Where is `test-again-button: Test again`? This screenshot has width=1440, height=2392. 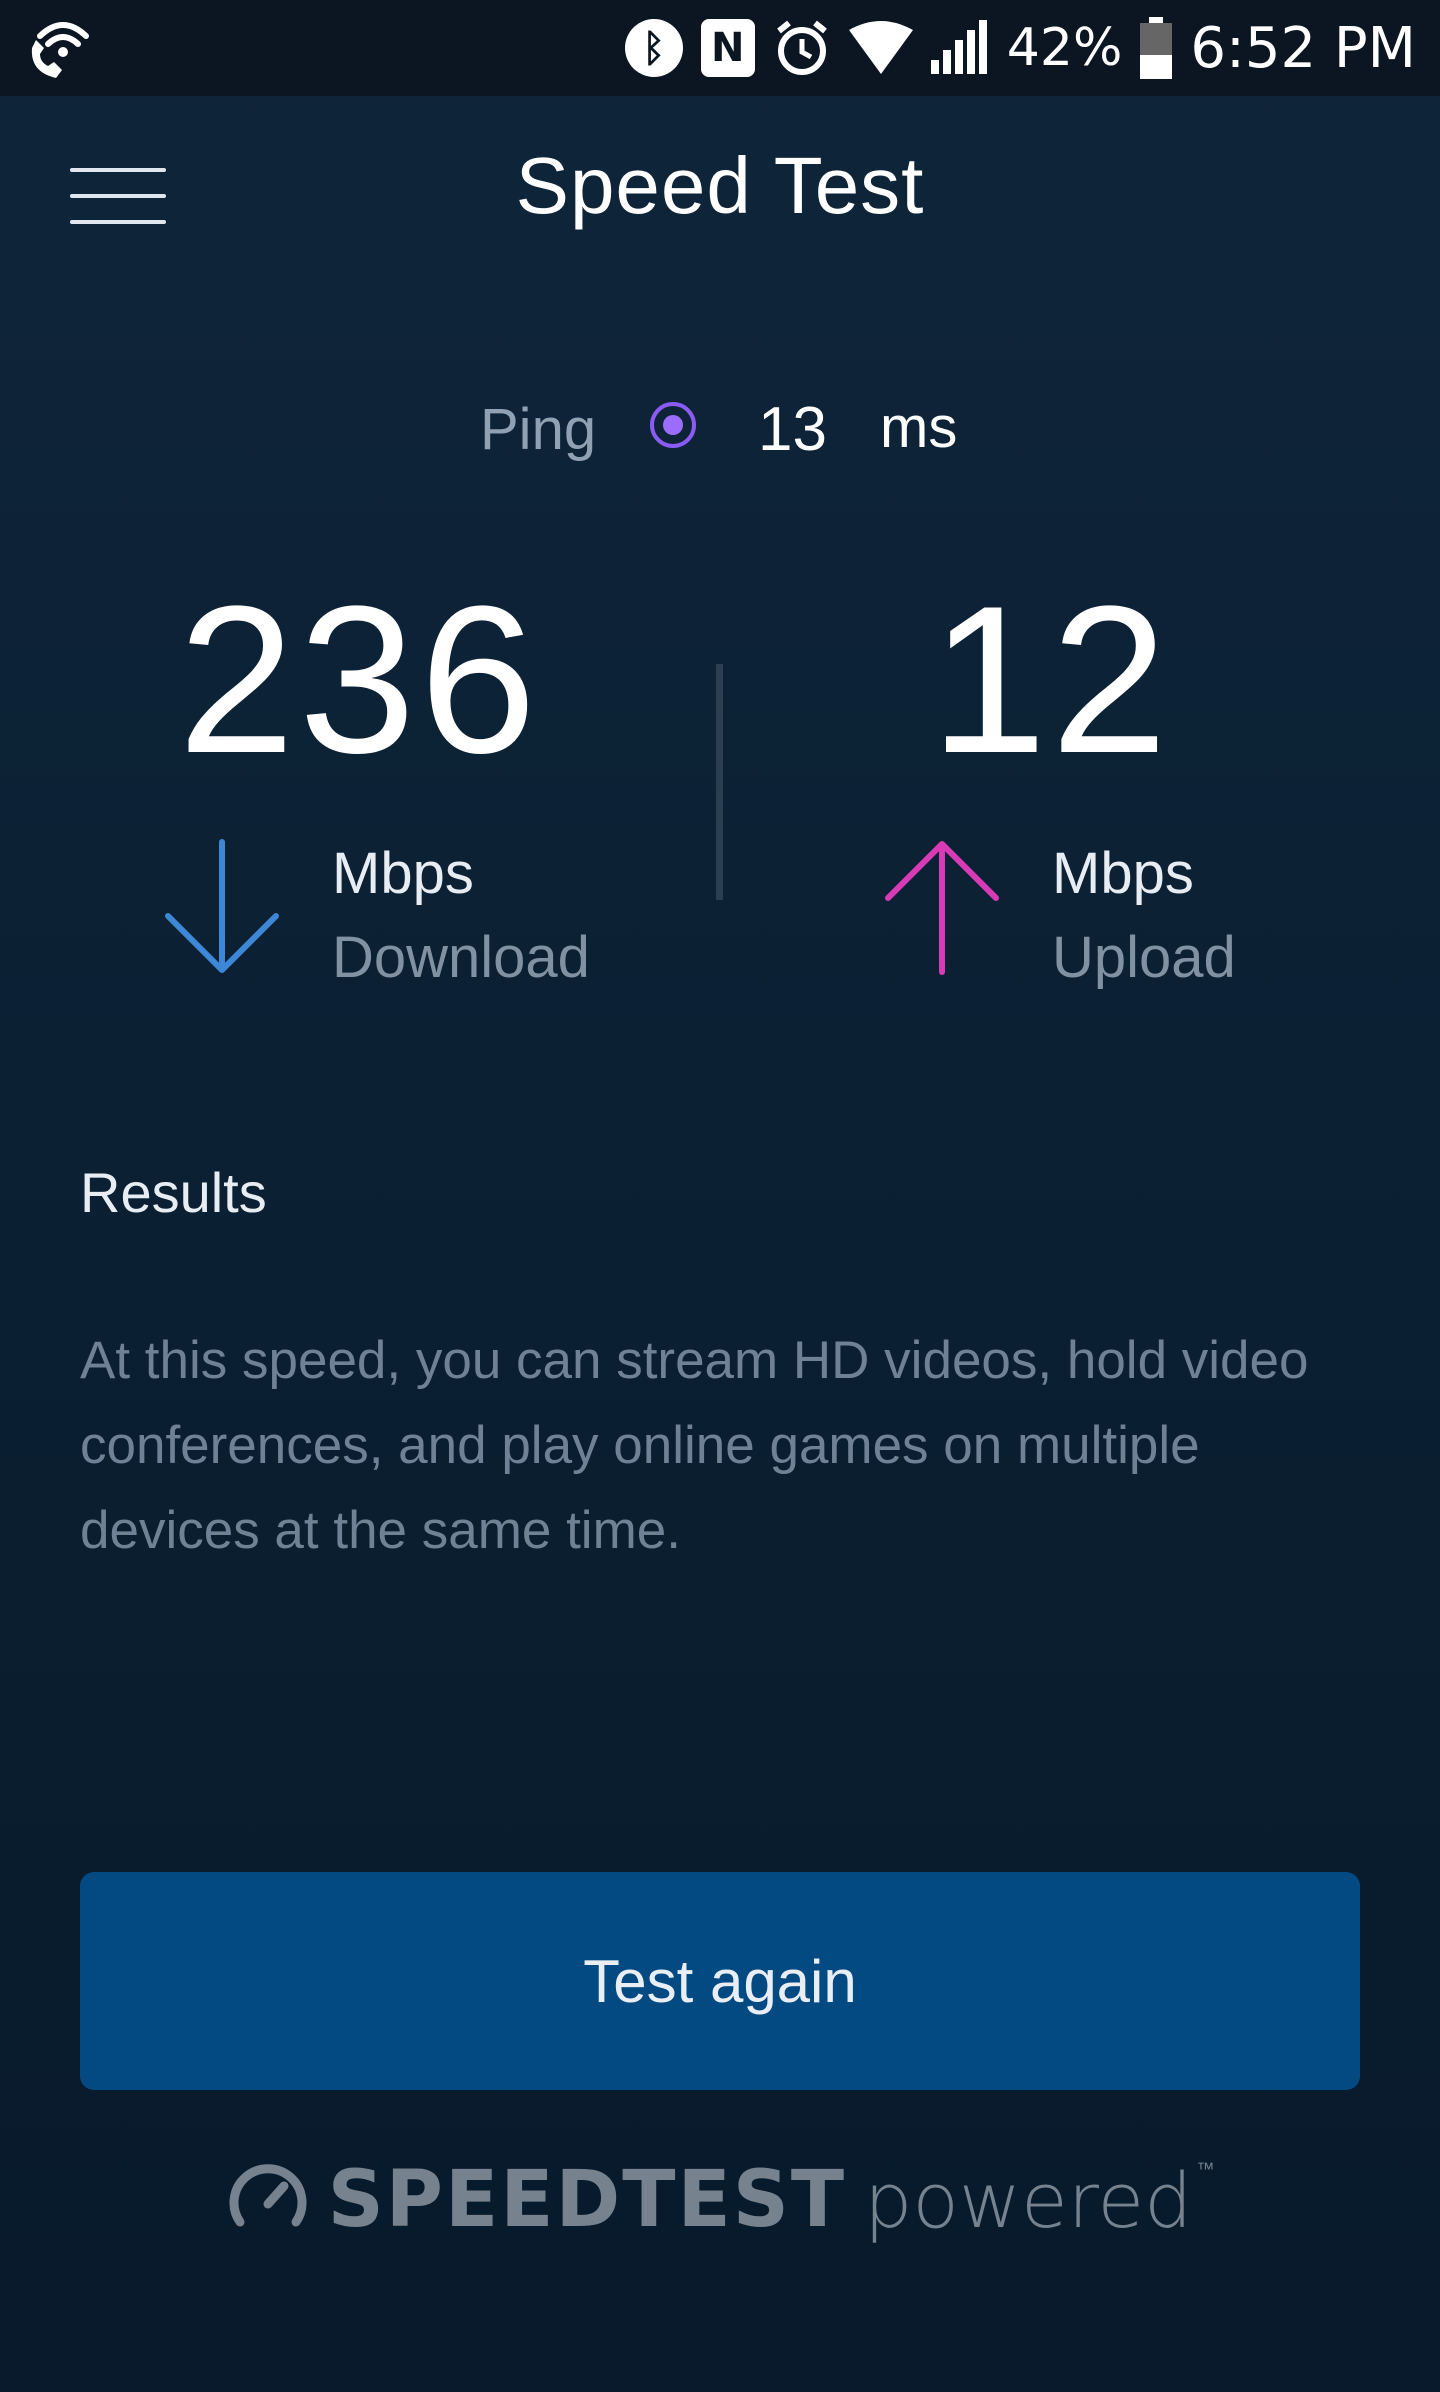 test-again-button: Test again is located at coordinates (720, 1981).